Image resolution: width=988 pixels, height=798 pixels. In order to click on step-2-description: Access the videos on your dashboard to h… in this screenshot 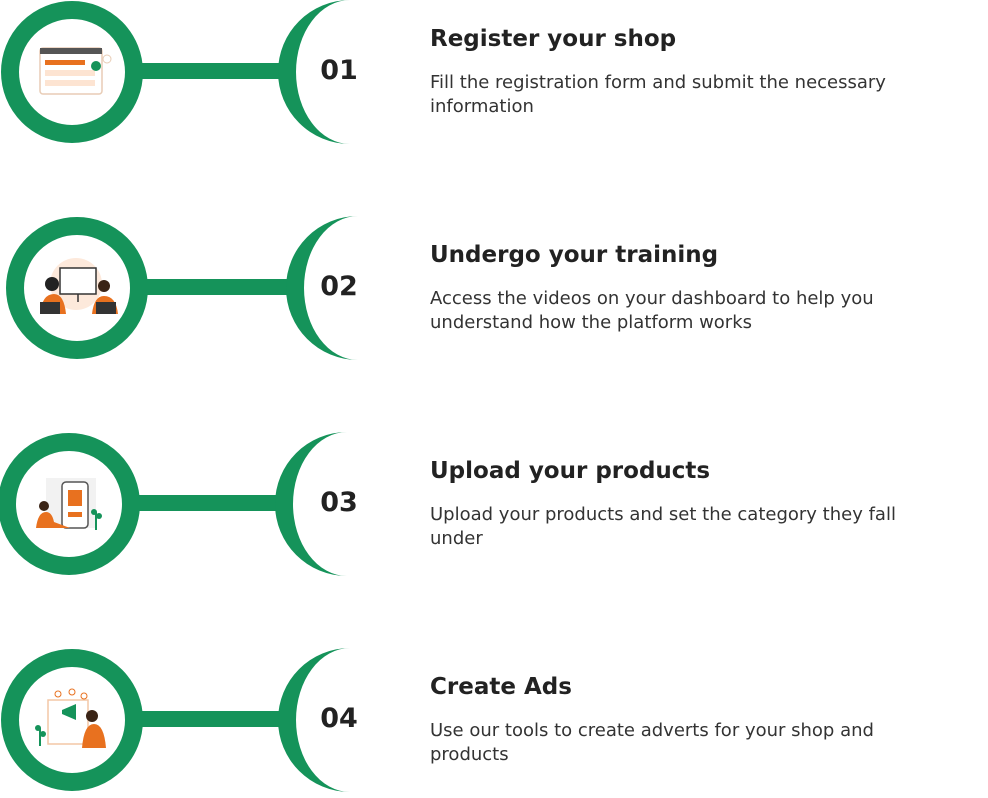, I will do `click(652, 310)`.